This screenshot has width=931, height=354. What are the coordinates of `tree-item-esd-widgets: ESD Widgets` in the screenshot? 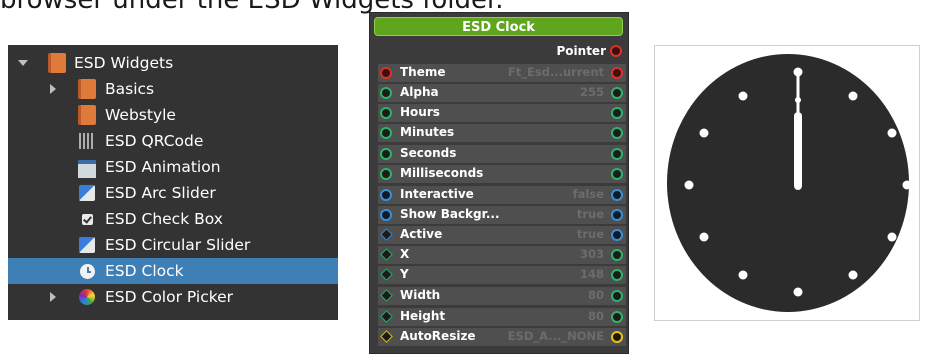 It's located at (173, 63).